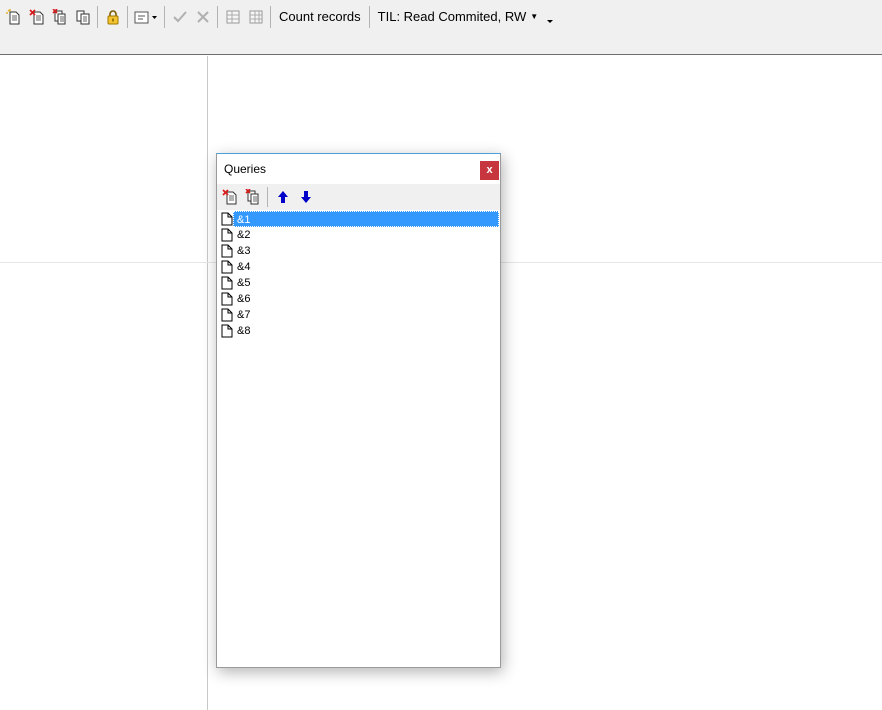  I want to click on grid-button, so click(232, 17).